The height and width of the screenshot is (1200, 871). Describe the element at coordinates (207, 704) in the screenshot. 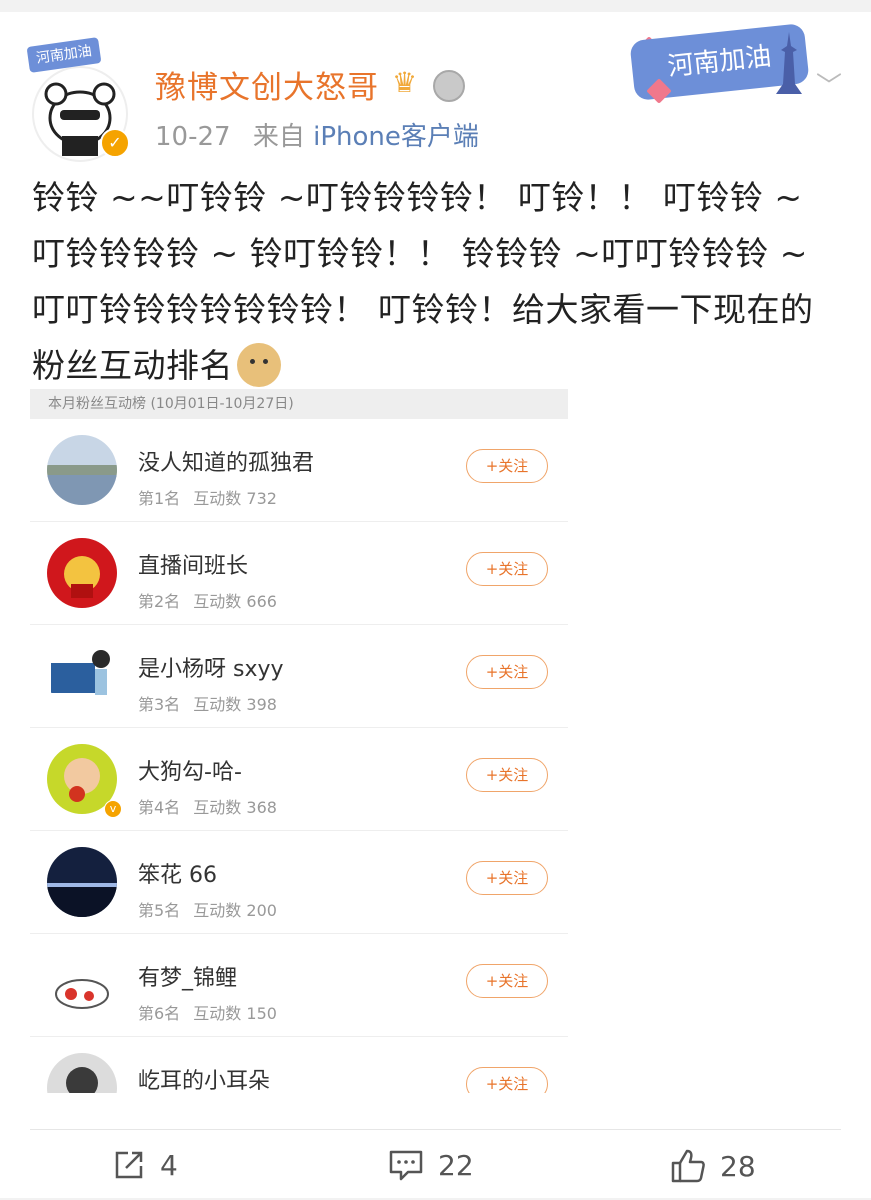

I see `rank-stat: 第3名 互动数 398` at that location.